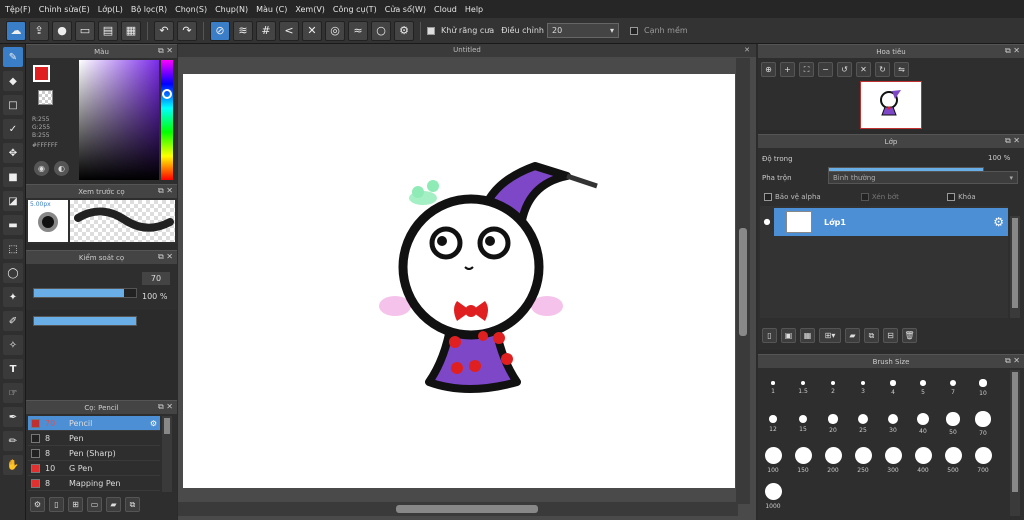 Image resolution: width=1024 pixels, height=520 pixels. I want to click on hue-slider, so click(167, 120).